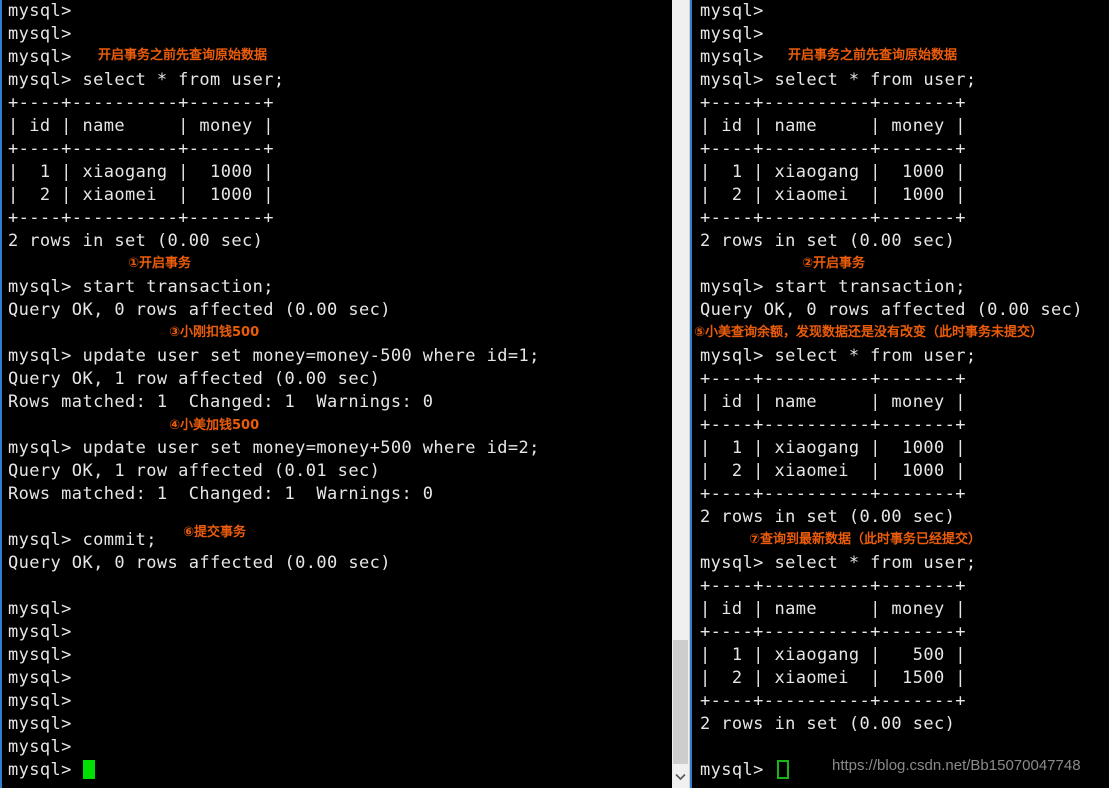 This screenshot has width=1109, height=788. I want to click on chevron-down-icon, so click(680, 777).